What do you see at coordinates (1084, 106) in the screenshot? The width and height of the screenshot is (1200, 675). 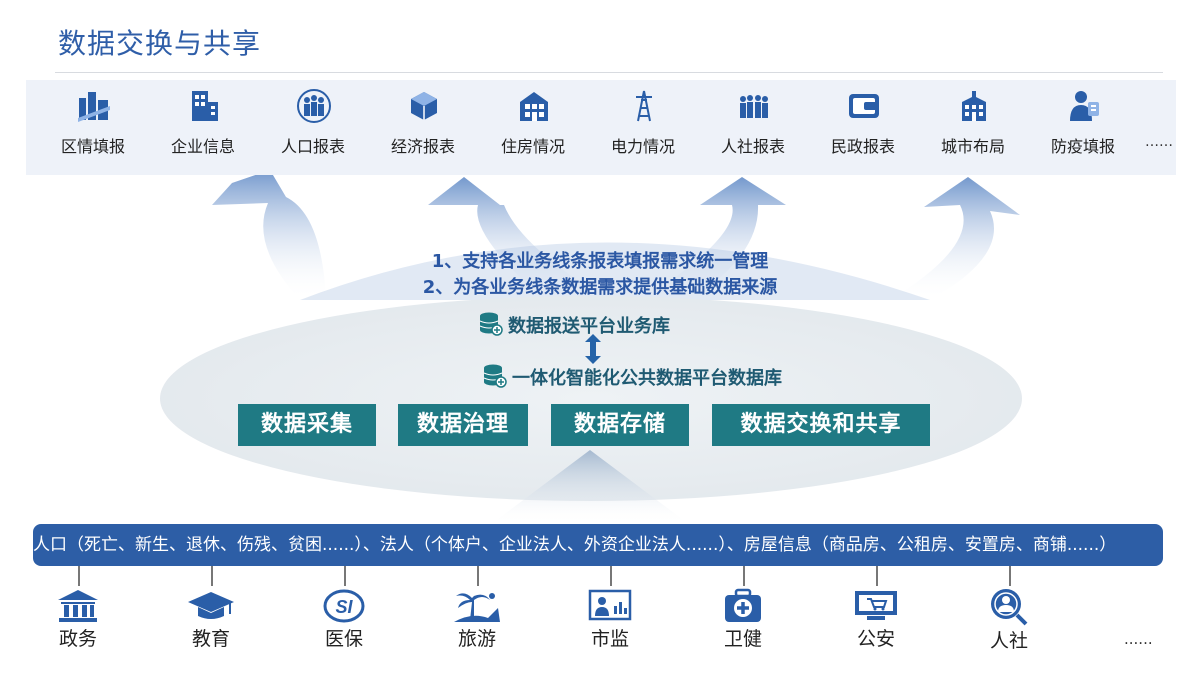 I see `epidemic-report-icon` at bounding box center [1084, 106].